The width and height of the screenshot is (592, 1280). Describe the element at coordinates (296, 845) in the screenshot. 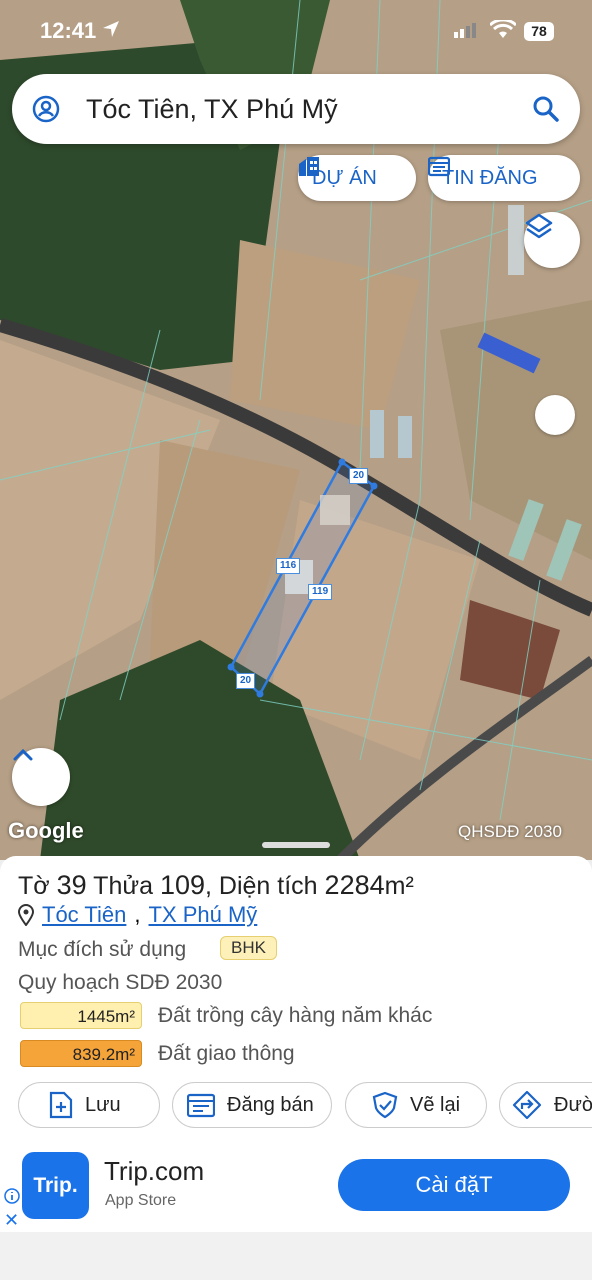

I see `sheet-drag-handle` at that location.